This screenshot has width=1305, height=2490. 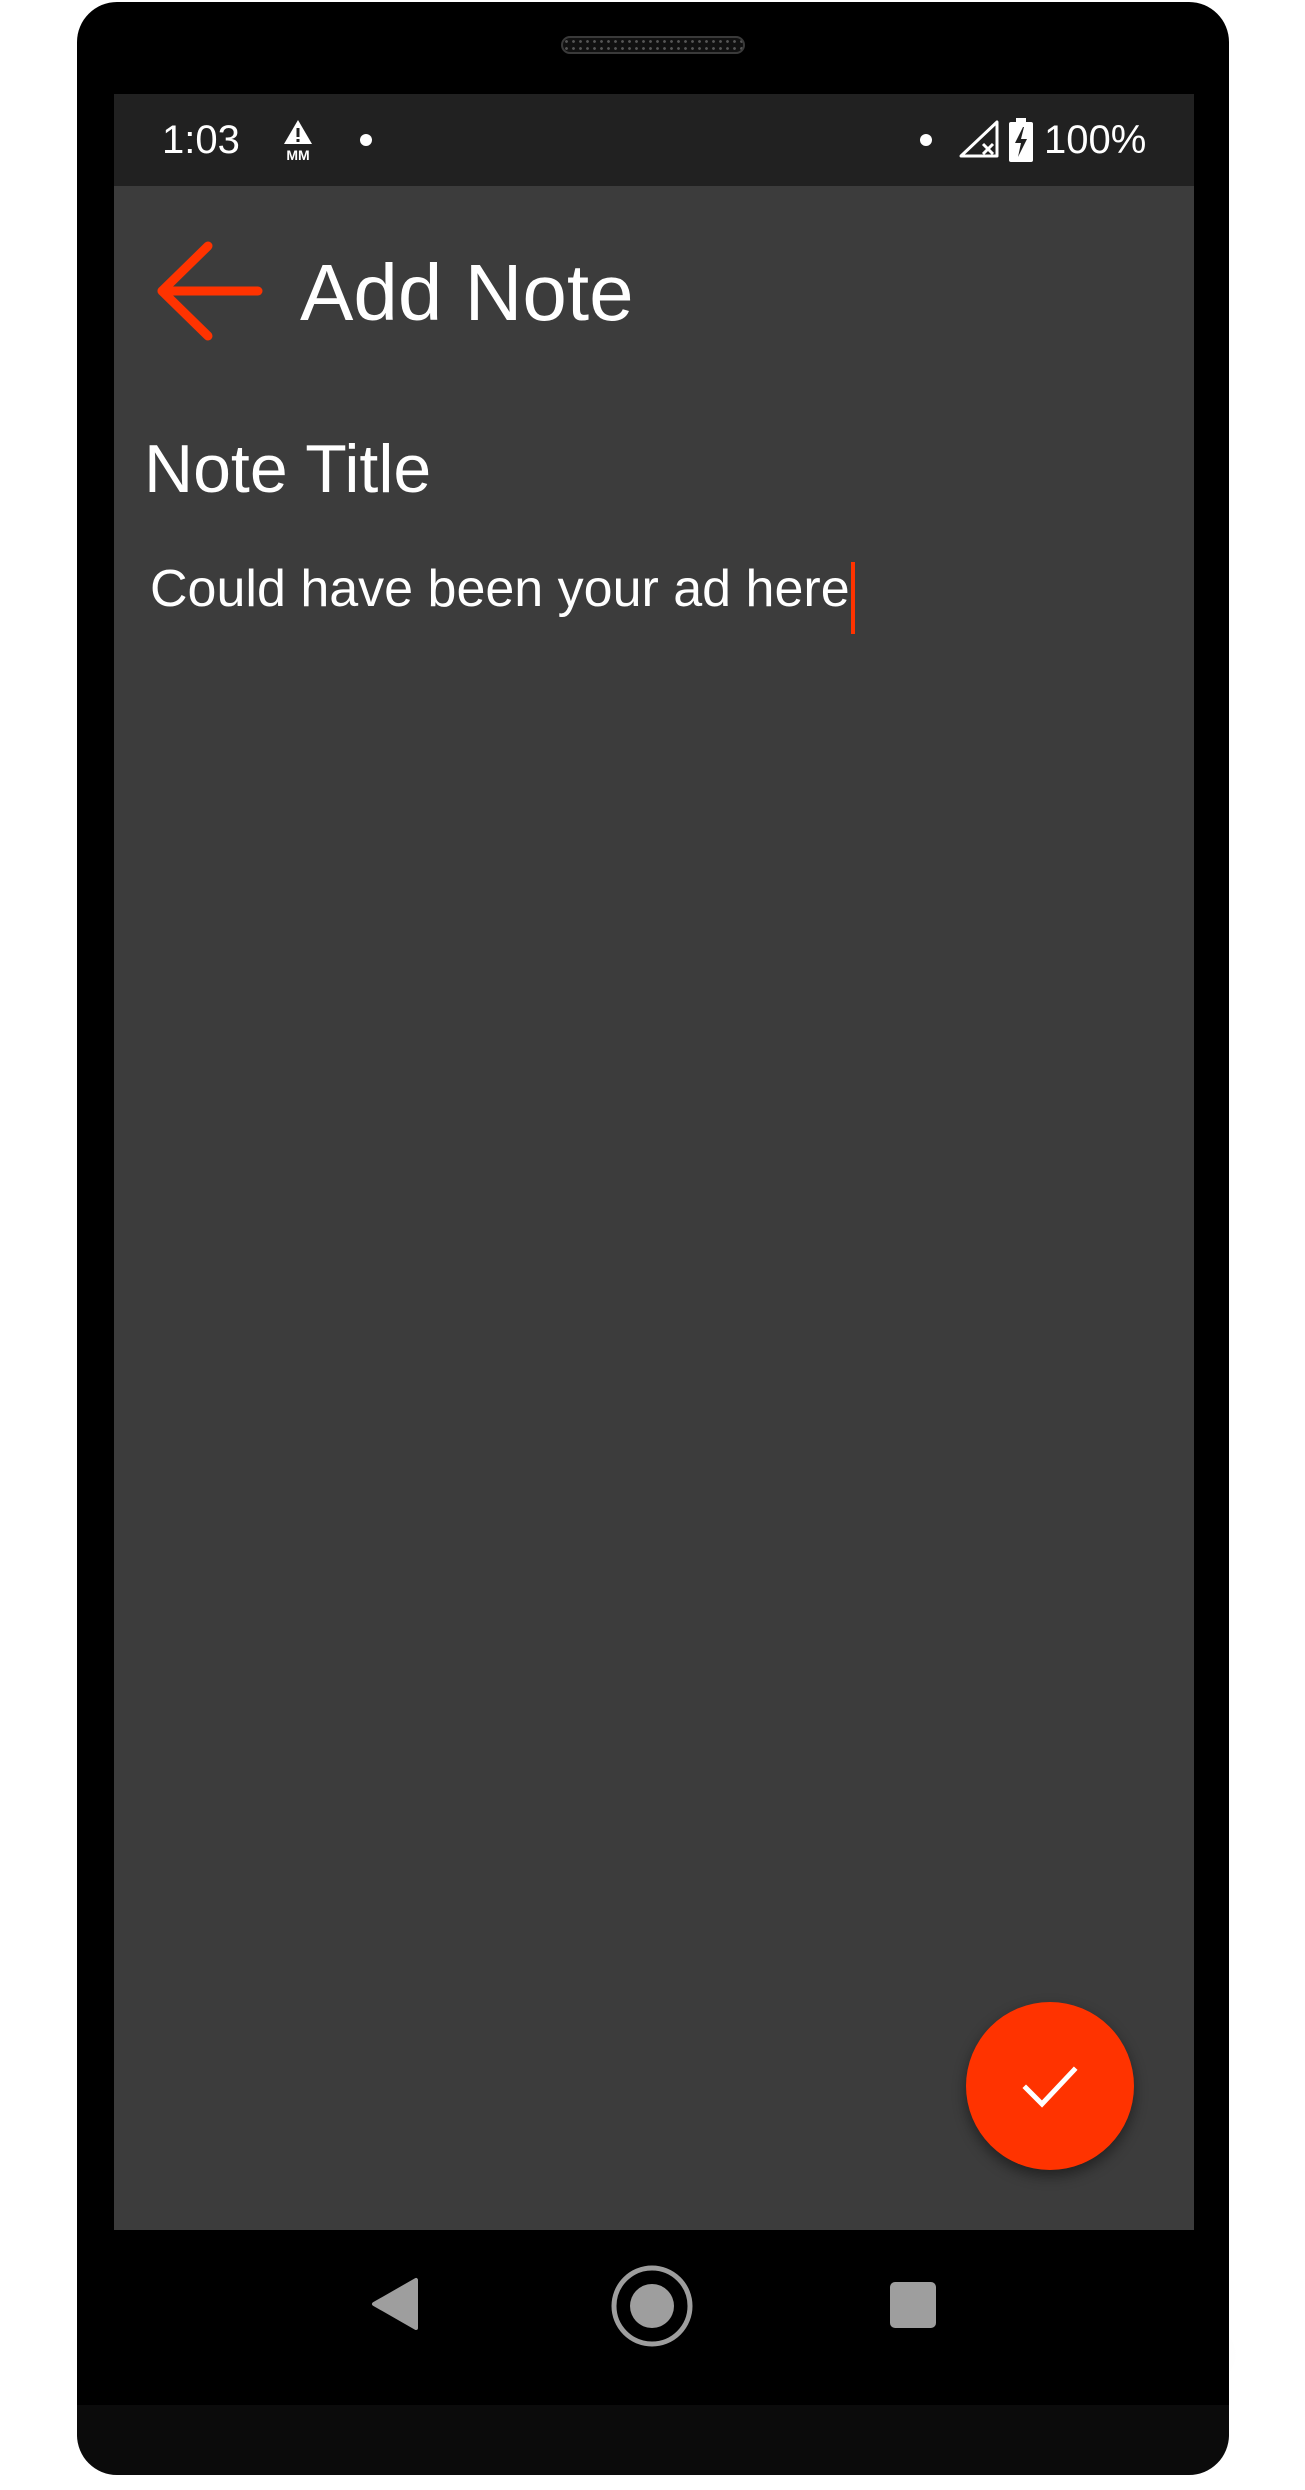 I want to click on battery-charging-icon, so click(x=1021, y=140).